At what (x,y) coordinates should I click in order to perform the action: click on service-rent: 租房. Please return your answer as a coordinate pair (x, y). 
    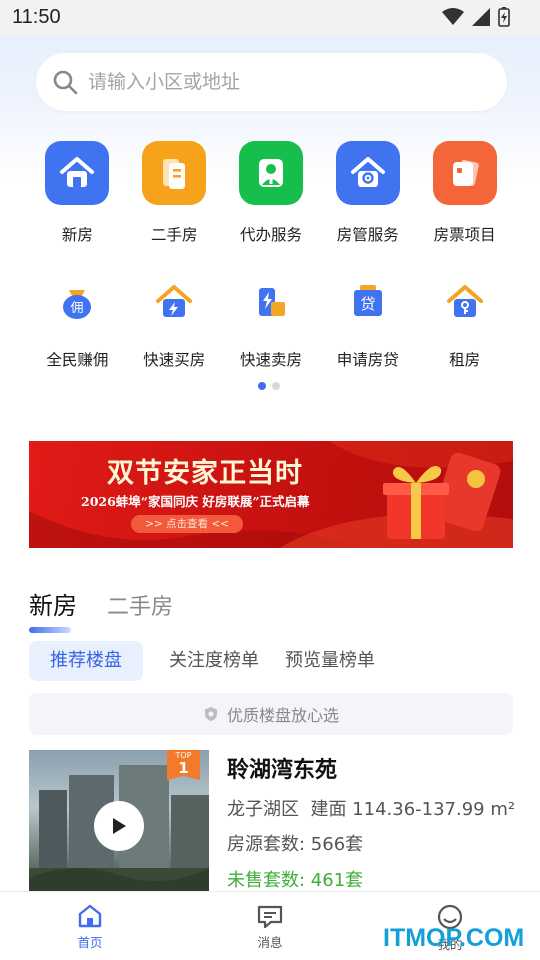
    Looking at the image, I should click on (464, 320).